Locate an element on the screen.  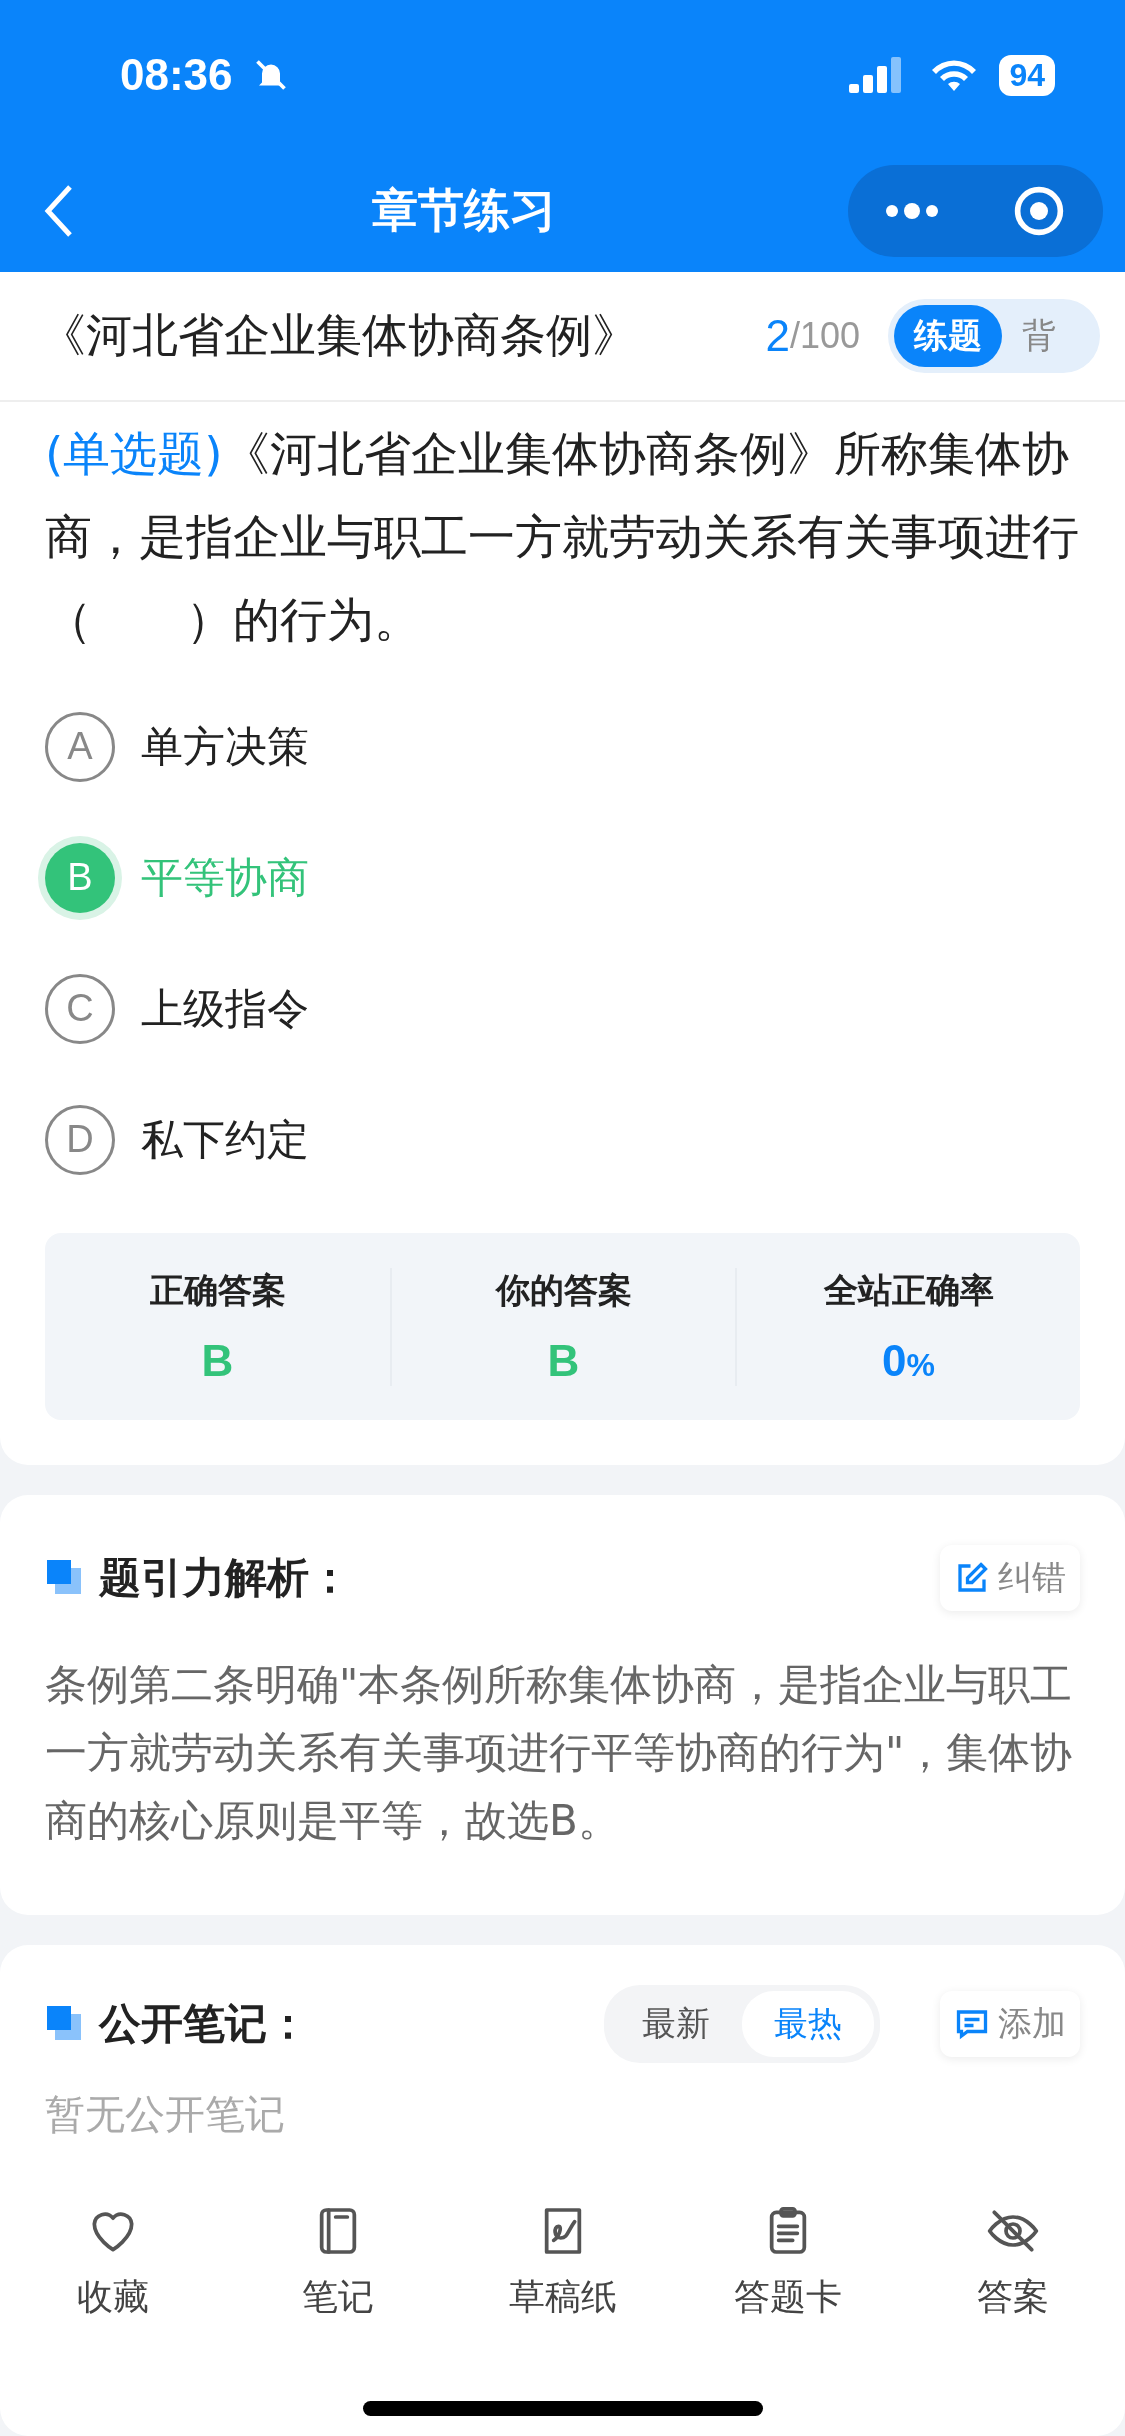
empty-notes-text: 暂无公开笔记 is located at coordinates (165, 2114).